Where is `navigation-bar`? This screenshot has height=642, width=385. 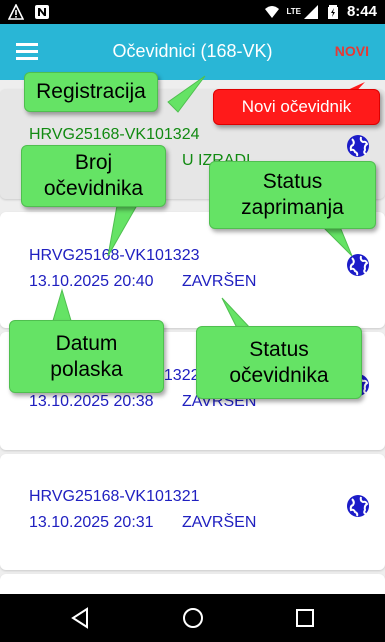
navigation-bar is located at coordinates (192, 618).